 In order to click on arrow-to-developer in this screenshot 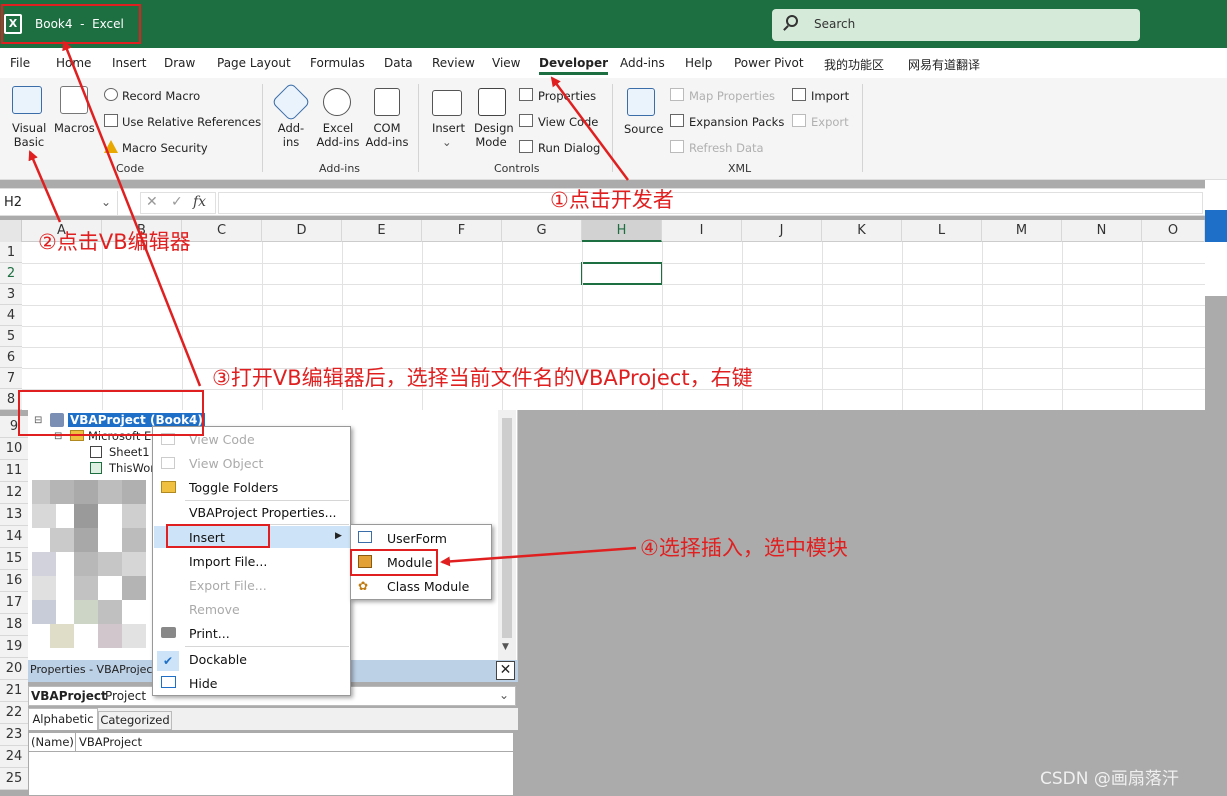, I will do `click(590, 128)`.